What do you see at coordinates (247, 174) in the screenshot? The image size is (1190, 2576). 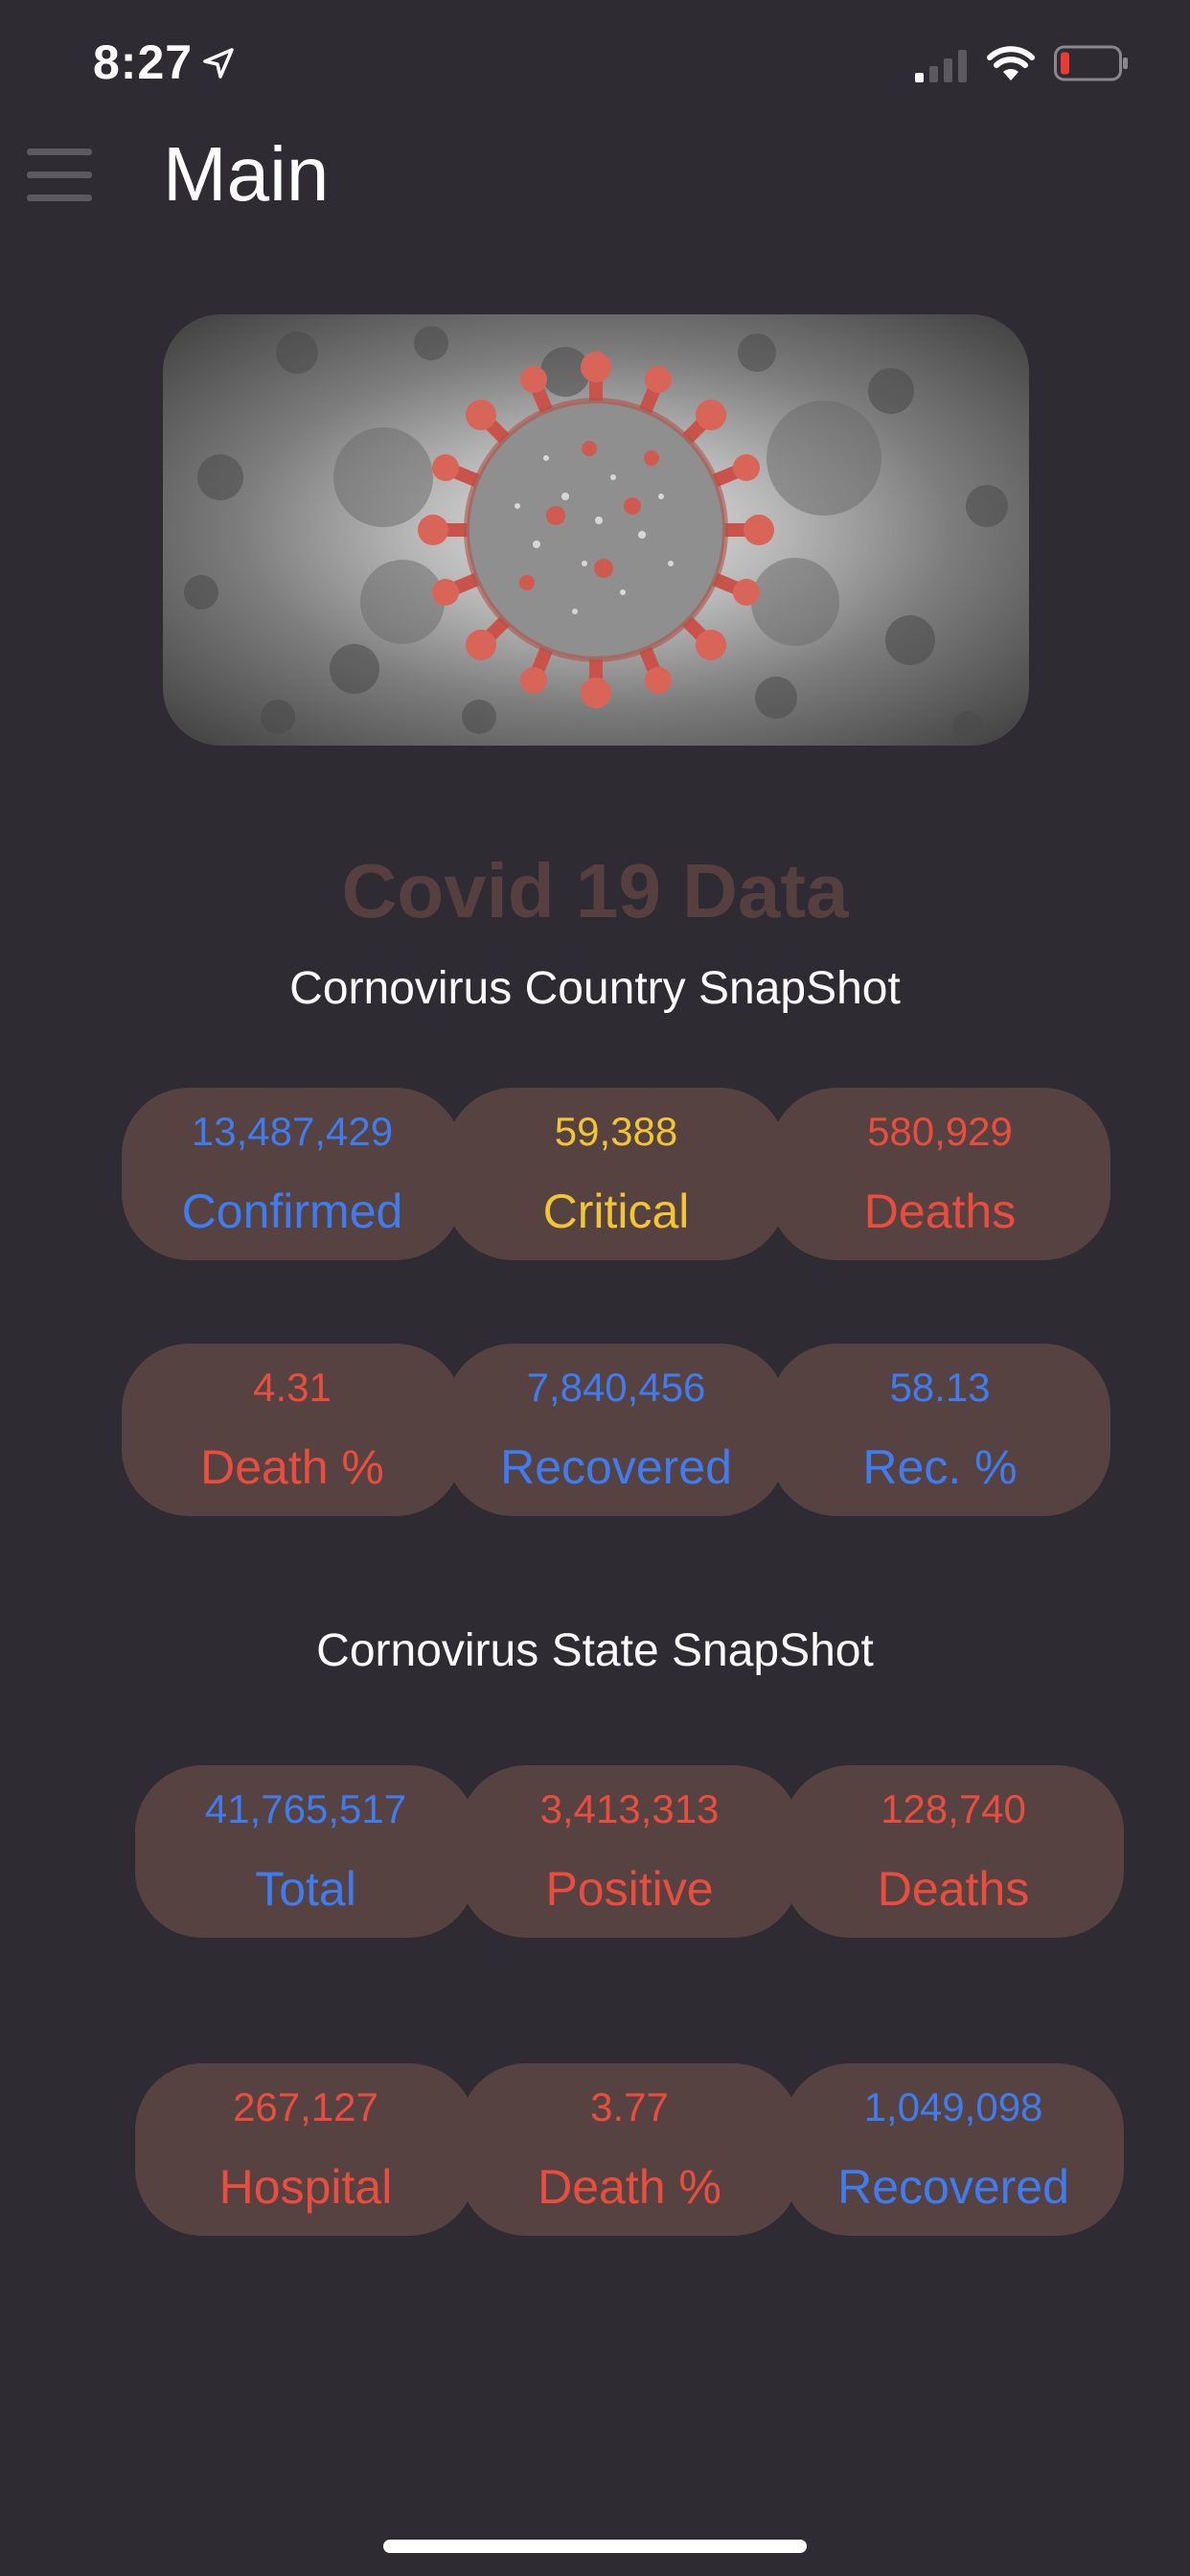 I see `page-title: Main` at bounding box center [247, 174].